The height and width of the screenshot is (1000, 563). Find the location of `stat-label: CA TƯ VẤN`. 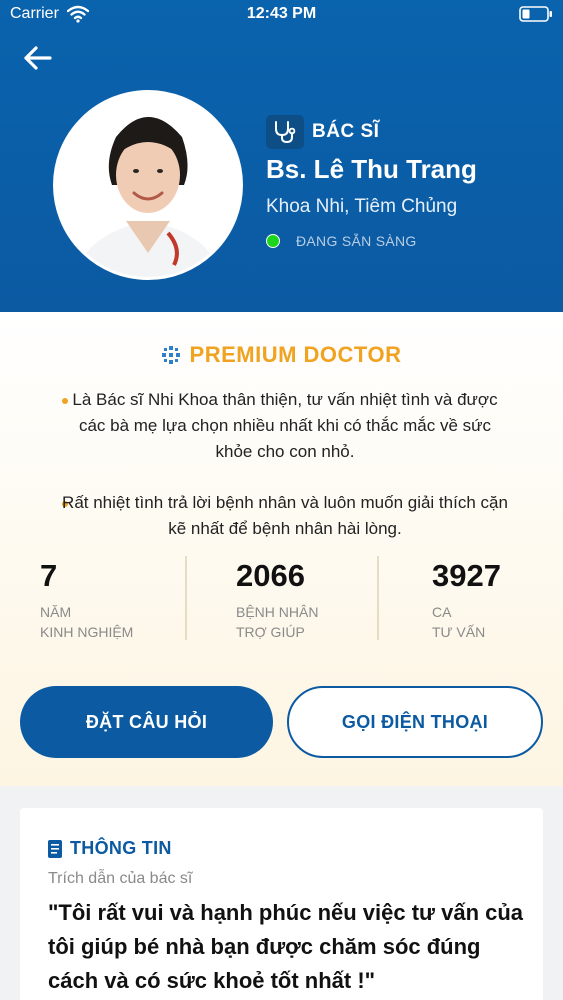

stat-label: CA TƯ VẤN is located at coordinates (466, 622).